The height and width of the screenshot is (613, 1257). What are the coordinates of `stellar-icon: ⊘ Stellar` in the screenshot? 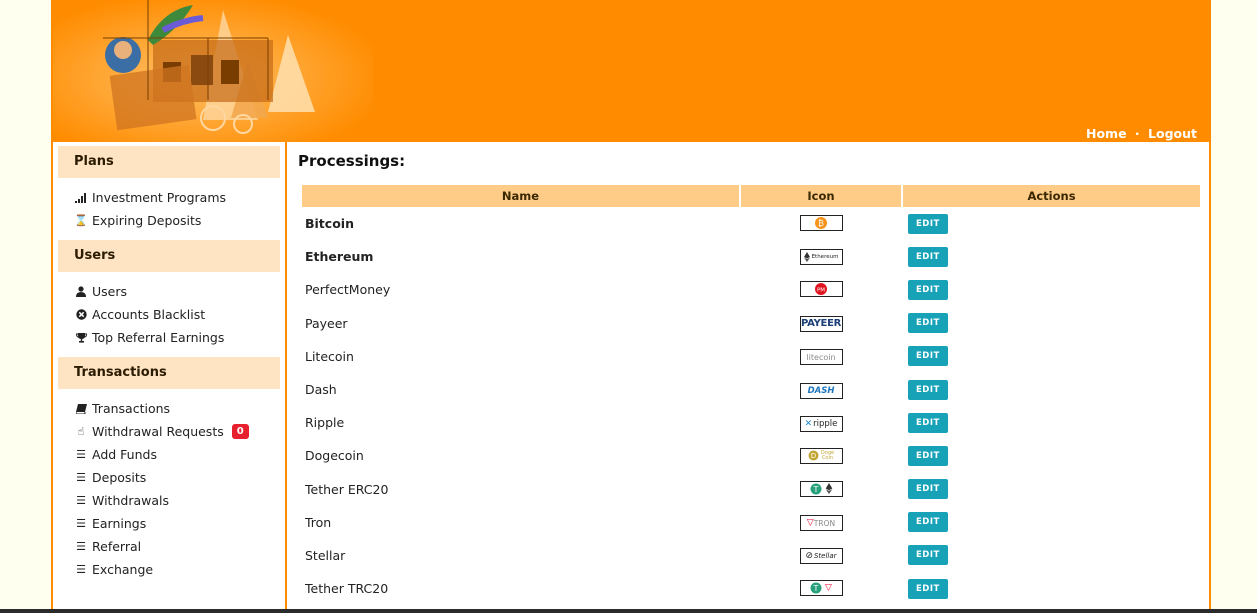 It's located at (821, 556).